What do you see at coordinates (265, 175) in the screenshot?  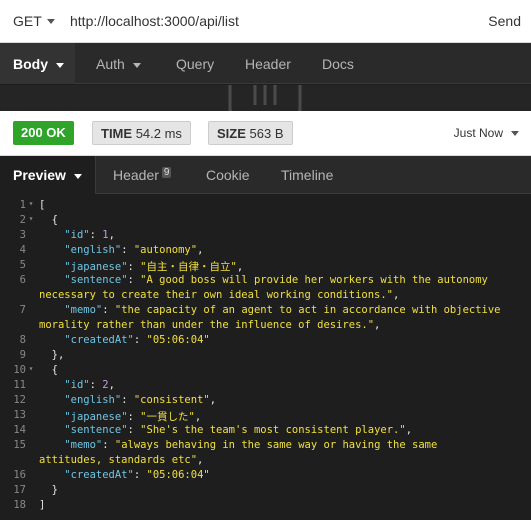 I see `response-tabs: Preview Header 9 Cookie Timeline` at bounding box center [265, 175].